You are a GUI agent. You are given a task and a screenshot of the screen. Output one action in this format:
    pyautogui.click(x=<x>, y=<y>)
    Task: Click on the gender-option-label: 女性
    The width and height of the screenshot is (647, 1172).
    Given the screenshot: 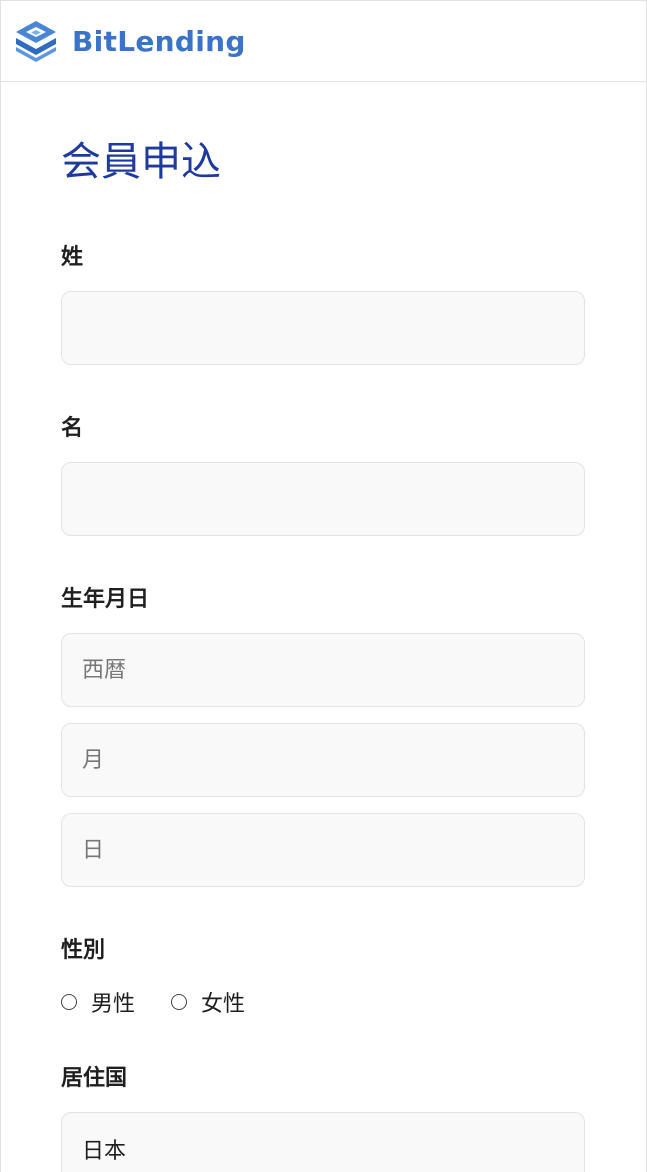 What is the action you would take?
    pyautogui.click(x=223, y=1004)
    